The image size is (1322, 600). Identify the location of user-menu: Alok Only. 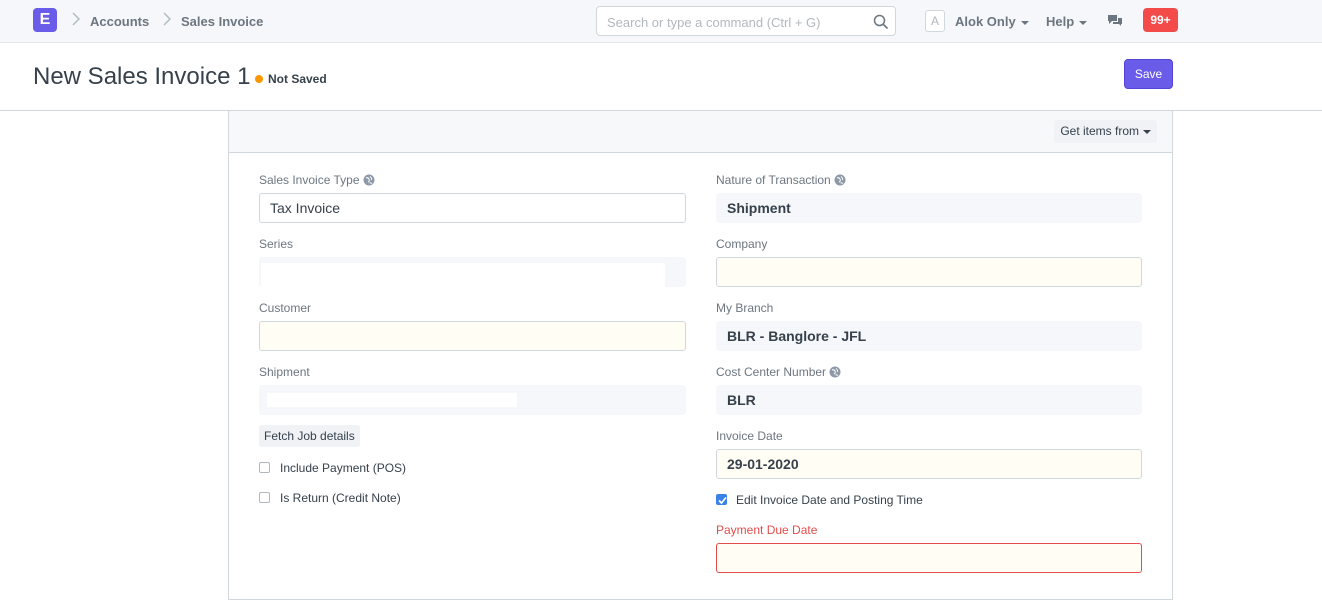
(992, 21).